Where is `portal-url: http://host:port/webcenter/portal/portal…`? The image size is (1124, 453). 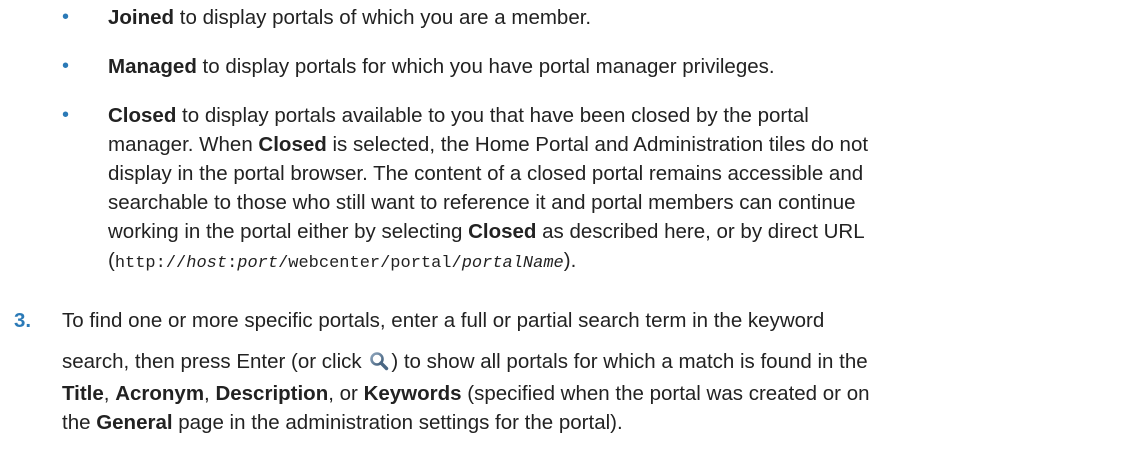
portal-url: http://host:port/webcenter/portal/portal… is located at coordinates (339, 263).